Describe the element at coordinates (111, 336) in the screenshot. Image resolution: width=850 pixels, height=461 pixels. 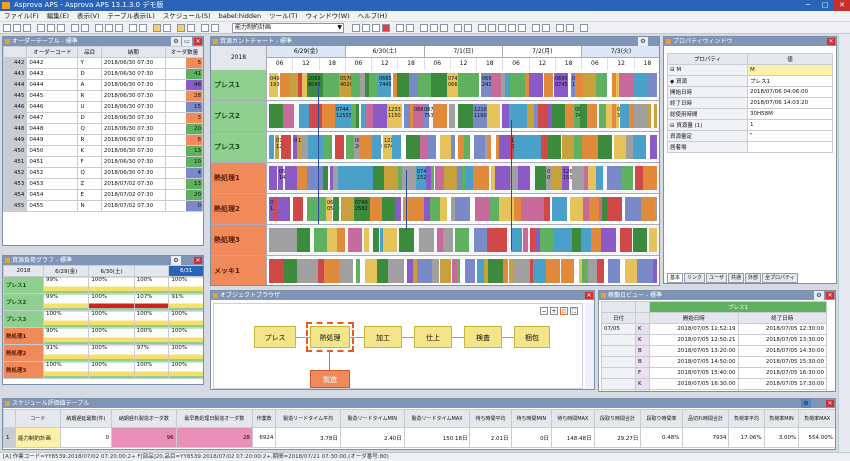
I see `load-cell: 100%` at that location.